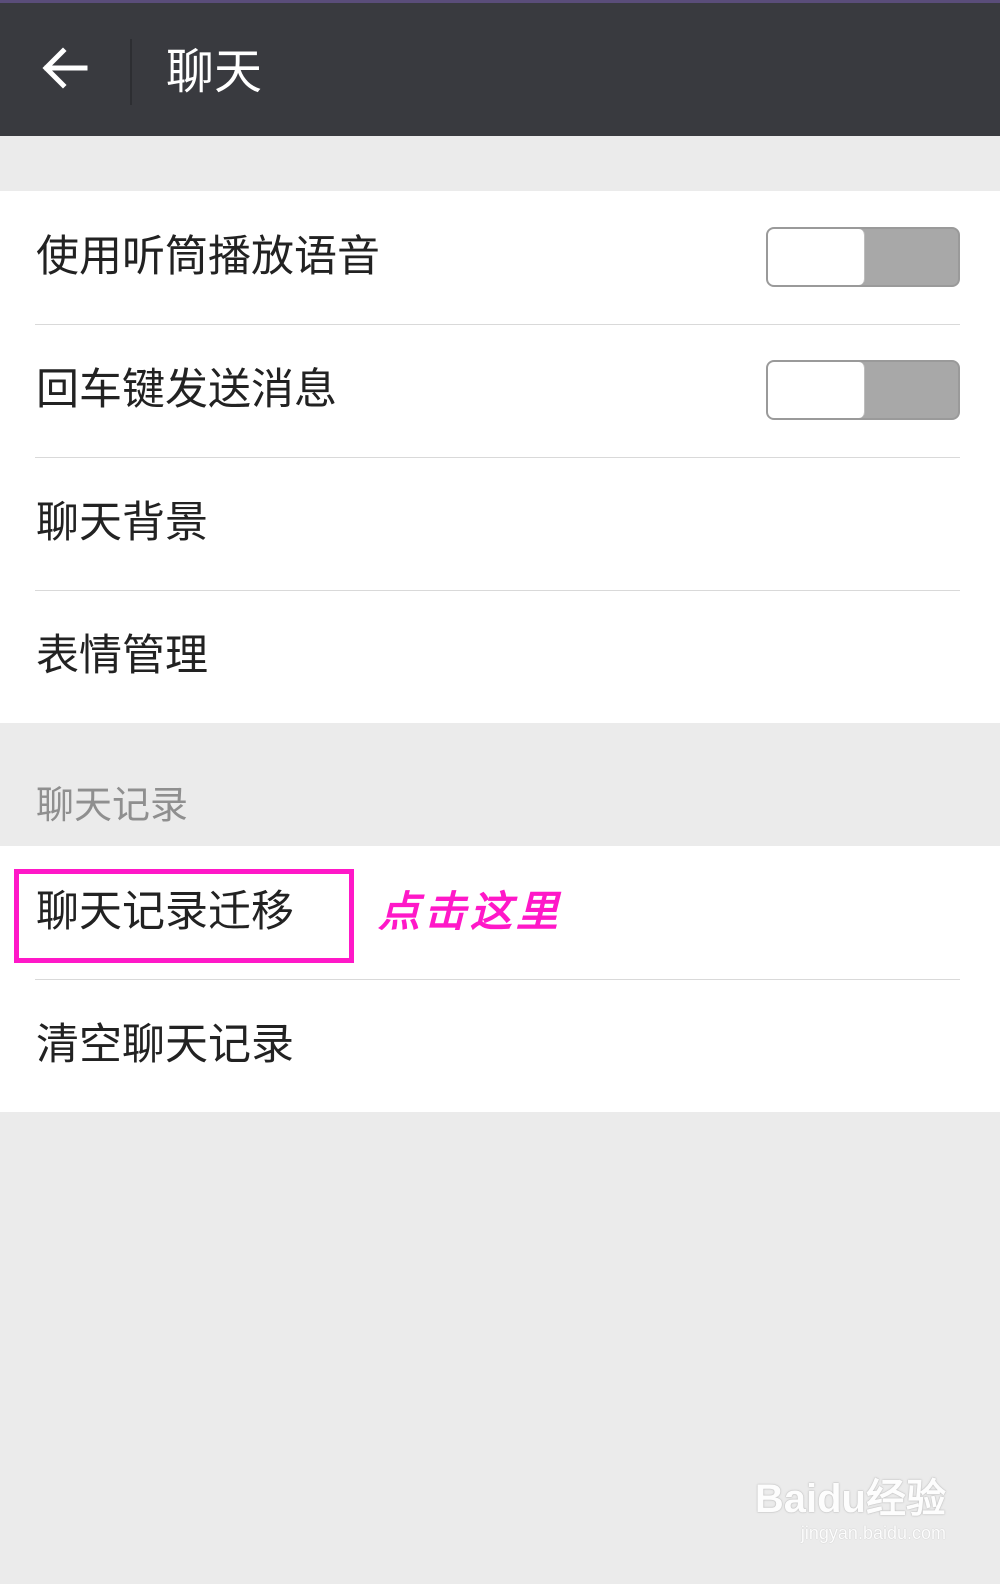 This screenshot has height=1584, width=1000. What do you see at coordinates (500, 523) in the screenshot?
I see `setting-row-chat-background: 聊天背景` at bounding box center [500, 523].